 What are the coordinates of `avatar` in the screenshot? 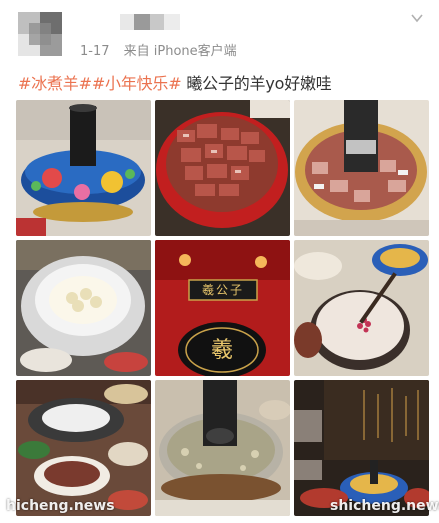 It's located at (40, 34).